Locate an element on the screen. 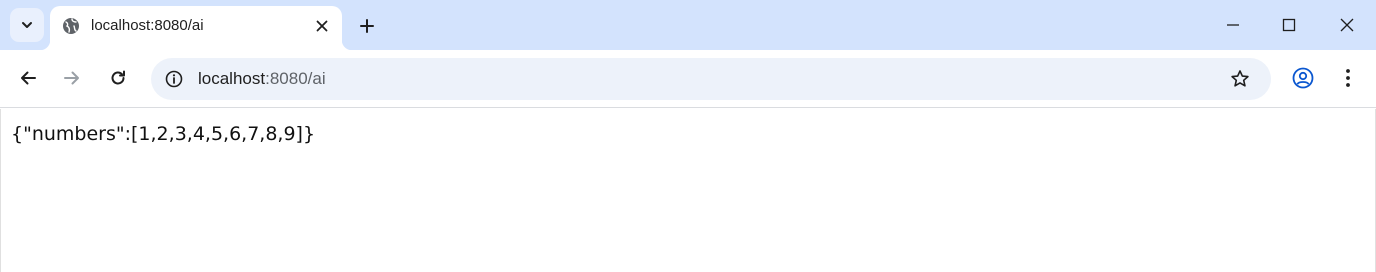 The width and height of the screenshot is (1376, 272). new-tab-button is located at coordinates (367, 26).